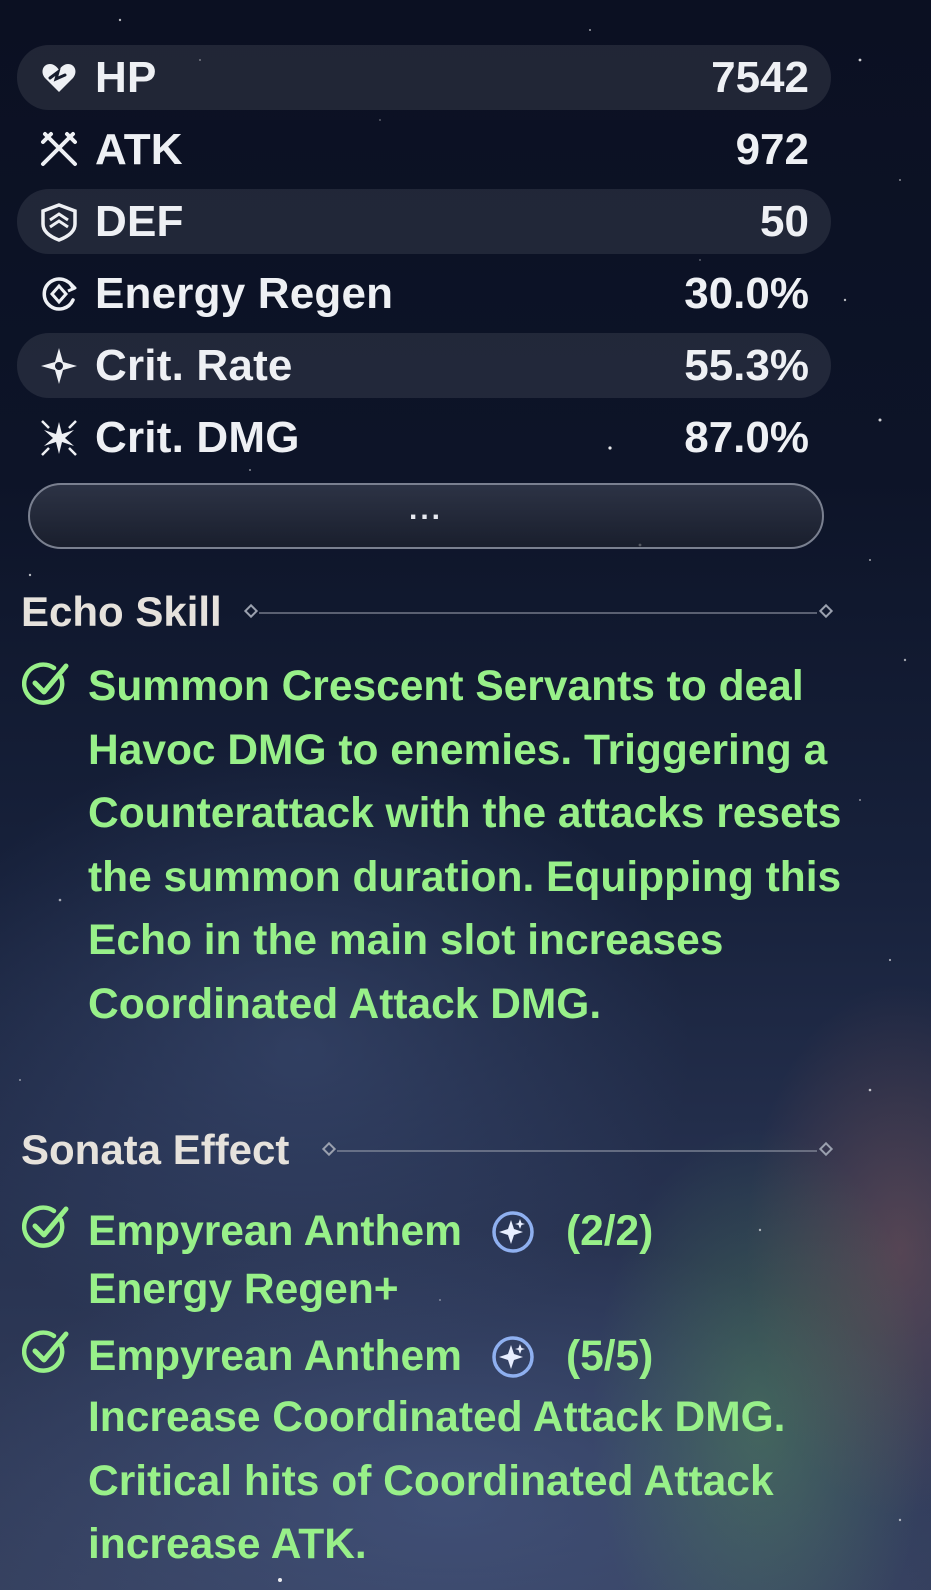  Describe the element at coordinates (609, 1231) in the screenshot. I see `sonata-piece-count: (2/2)` at that location.